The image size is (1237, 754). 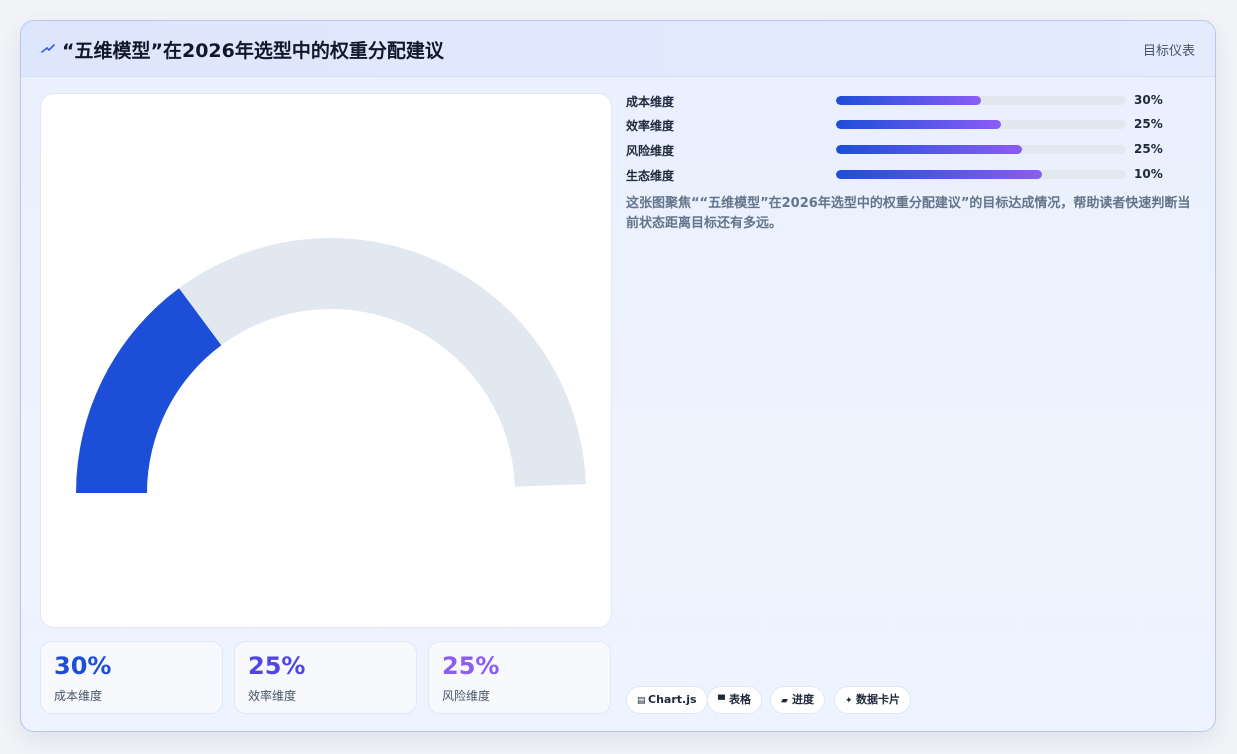 I want to click on stat-label: 风险维度, so click(x=466, y=696).